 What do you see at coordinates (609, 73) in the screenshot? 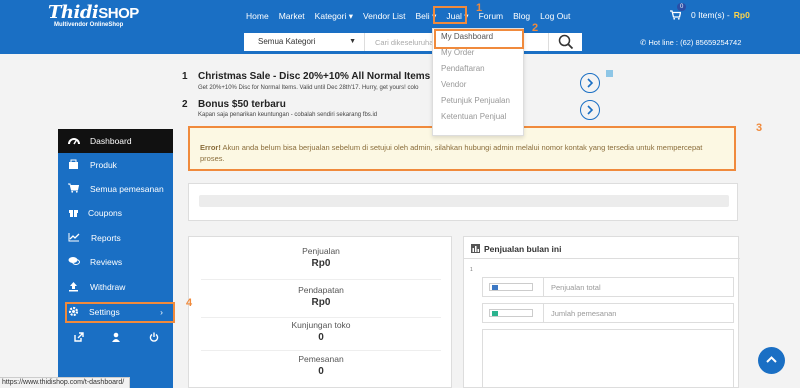
I see `ad-choices-icon` at bounding box center [609, 73].